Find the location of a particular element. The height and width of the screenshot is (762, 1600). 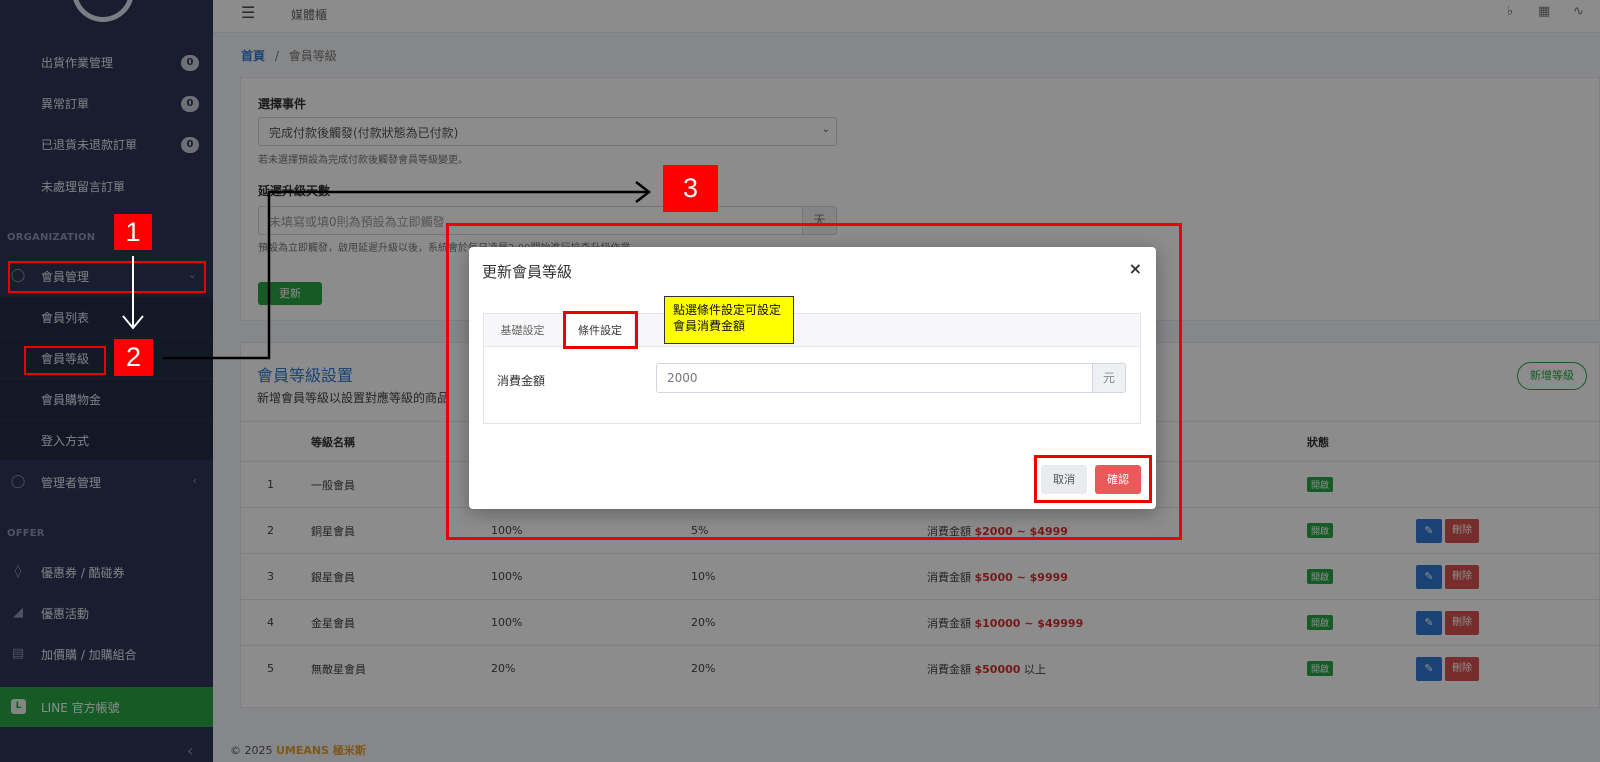

step-tag-3: 3 is located at coordinates (690, 188).